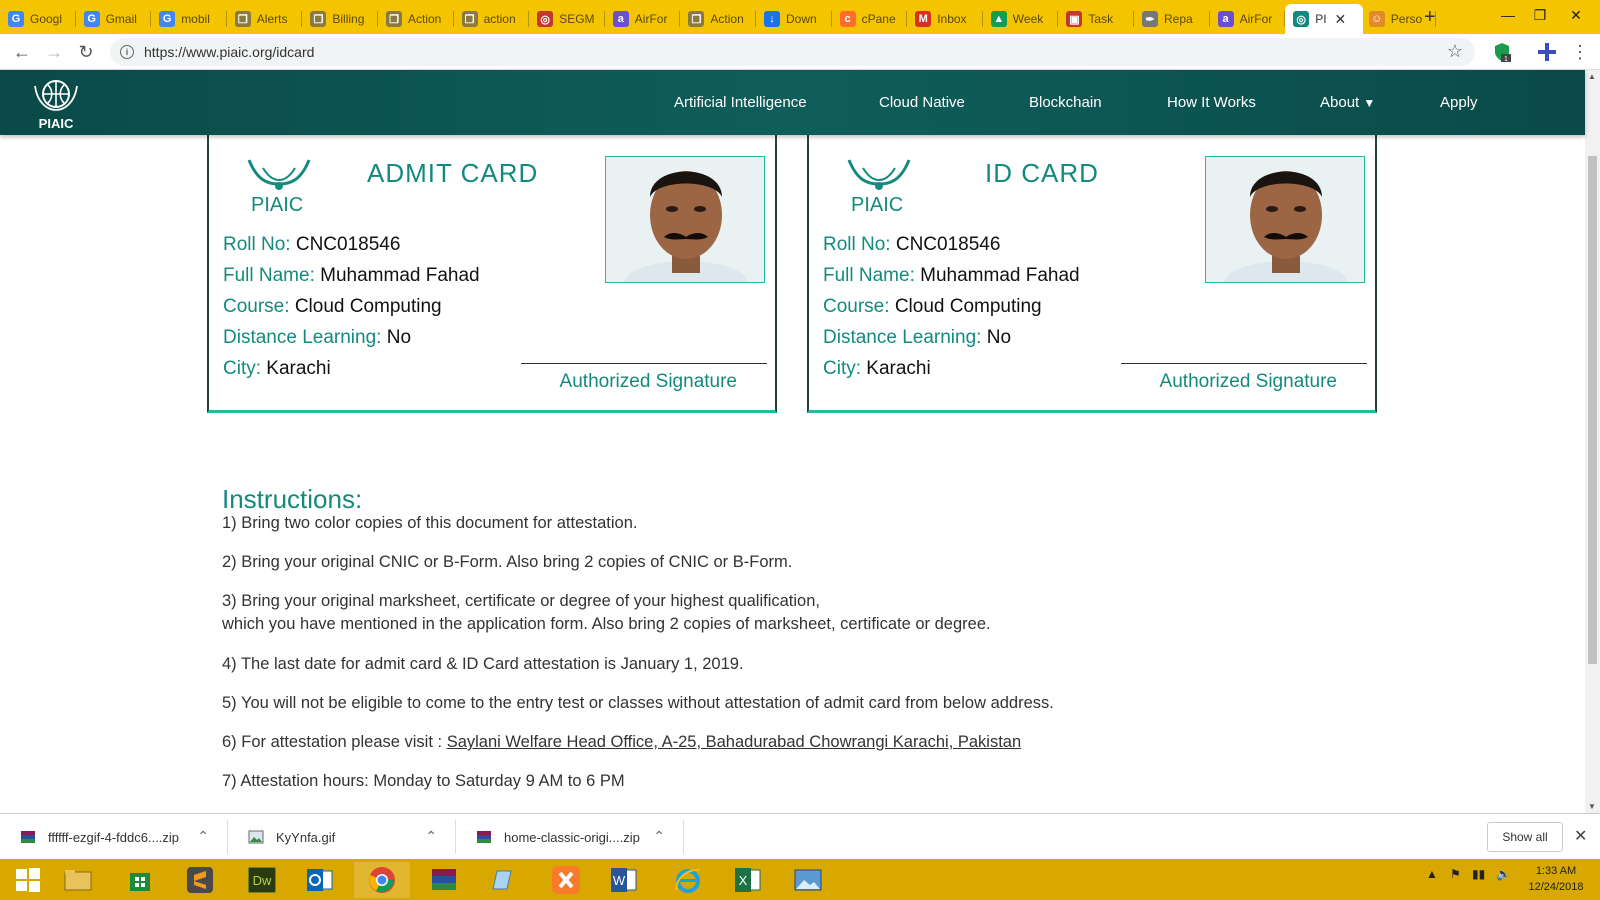  Describe the element at coordinates (870, 19) in the screenshot. I see `browser-tab: c cPane` at that location.